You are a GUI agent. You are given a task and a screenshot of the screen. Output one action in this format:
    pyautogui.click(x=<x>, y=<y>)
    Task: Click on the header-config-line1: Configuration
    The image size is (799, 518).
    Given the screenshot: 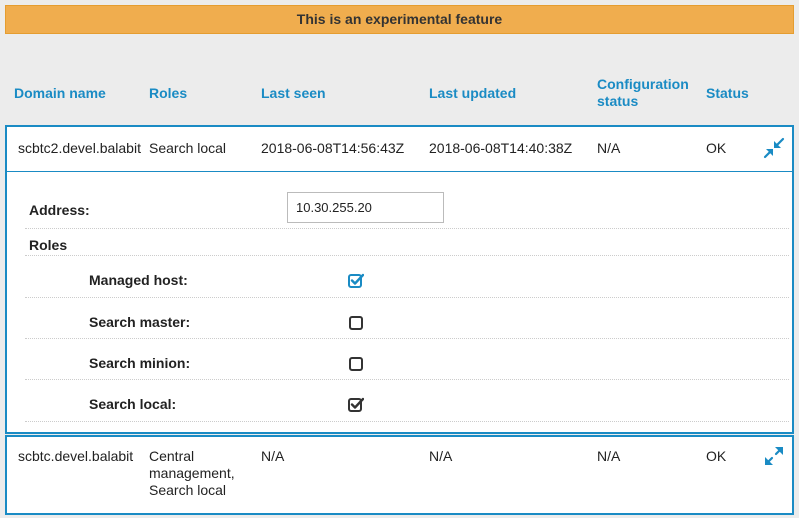 What is the action you would take?
    pyautogui.click(x=643, y=84)
    